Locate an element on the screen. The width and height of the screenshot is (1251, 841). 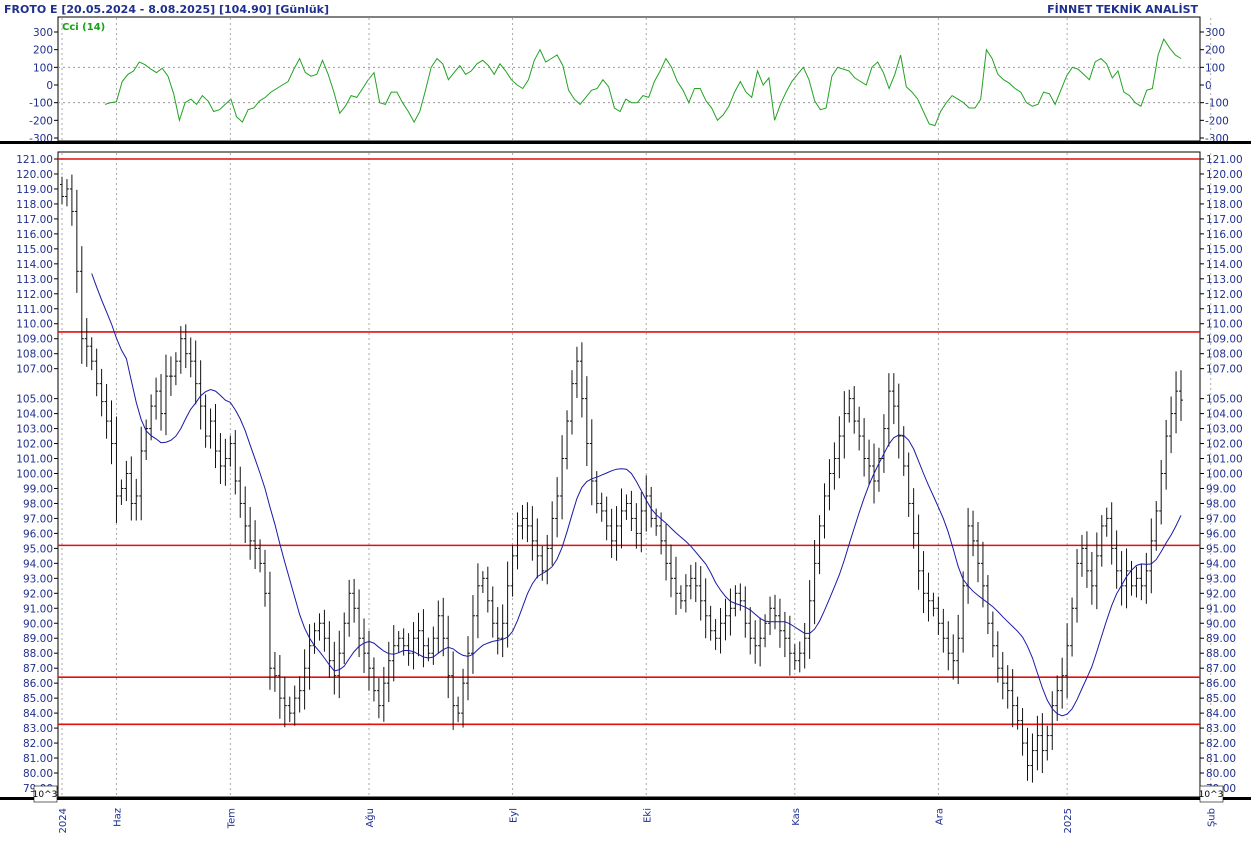
cci-panel-frame is located at coordinates (629, 79).